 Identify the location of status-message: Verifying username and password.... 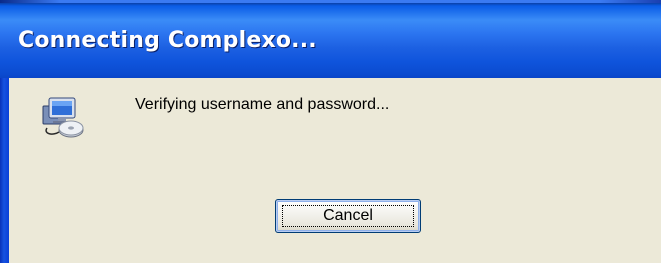
(262, 104).